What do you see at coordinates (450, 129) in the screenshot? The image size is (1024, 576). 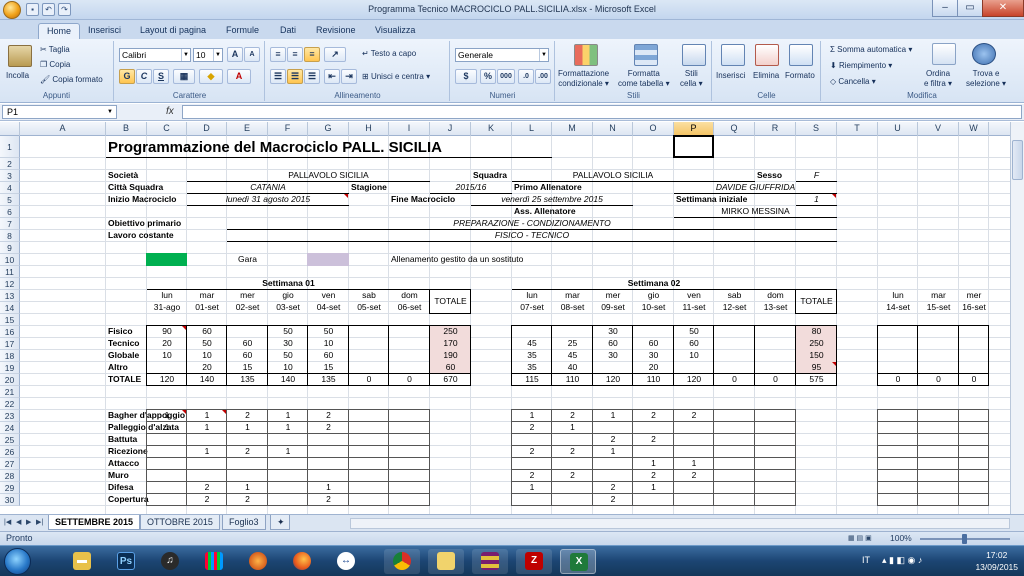 I see `column-header: J` at bounding box center [450, 129].